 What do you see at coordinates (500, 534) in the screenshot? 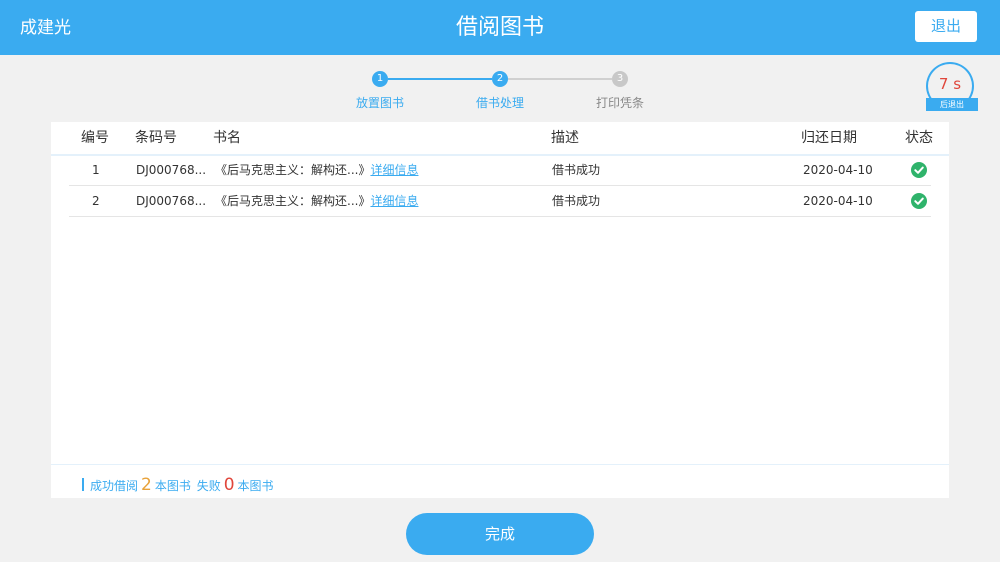
I see `finish-button: 完成` at bounding box center [500, 534].